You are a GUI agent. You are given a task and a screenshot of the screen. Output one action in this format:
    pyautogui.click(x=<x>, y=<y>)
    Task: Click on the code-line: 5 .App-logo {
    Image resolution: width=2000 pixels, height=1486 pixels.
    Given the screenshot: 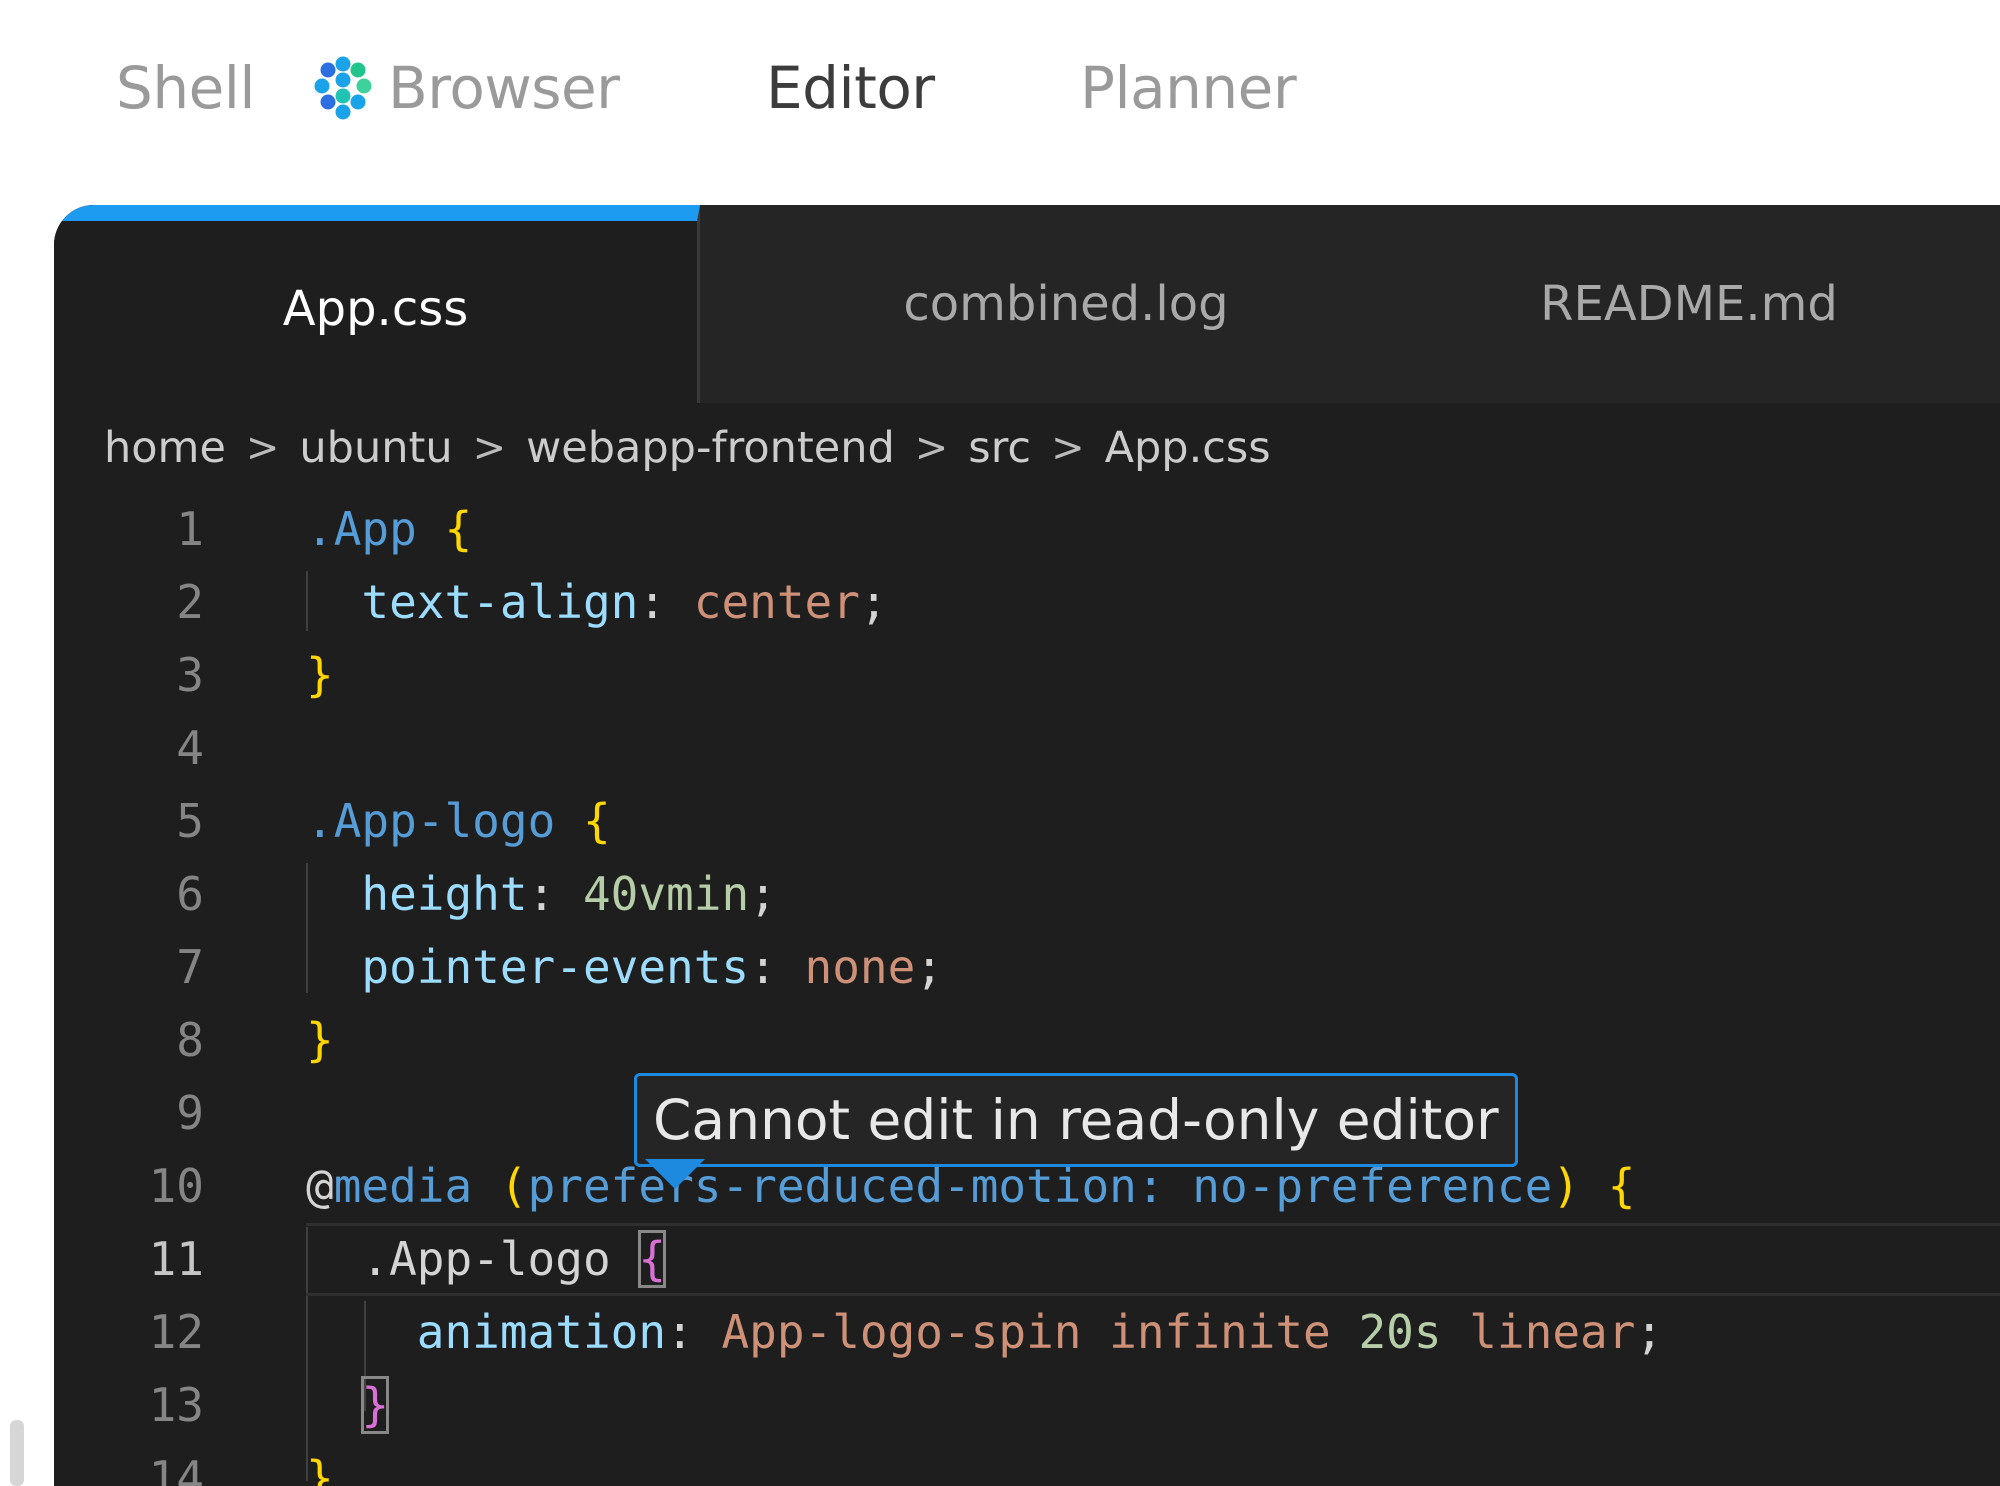 What is the action you would take?
    pyautogui.click(x=1027, y=821)
    